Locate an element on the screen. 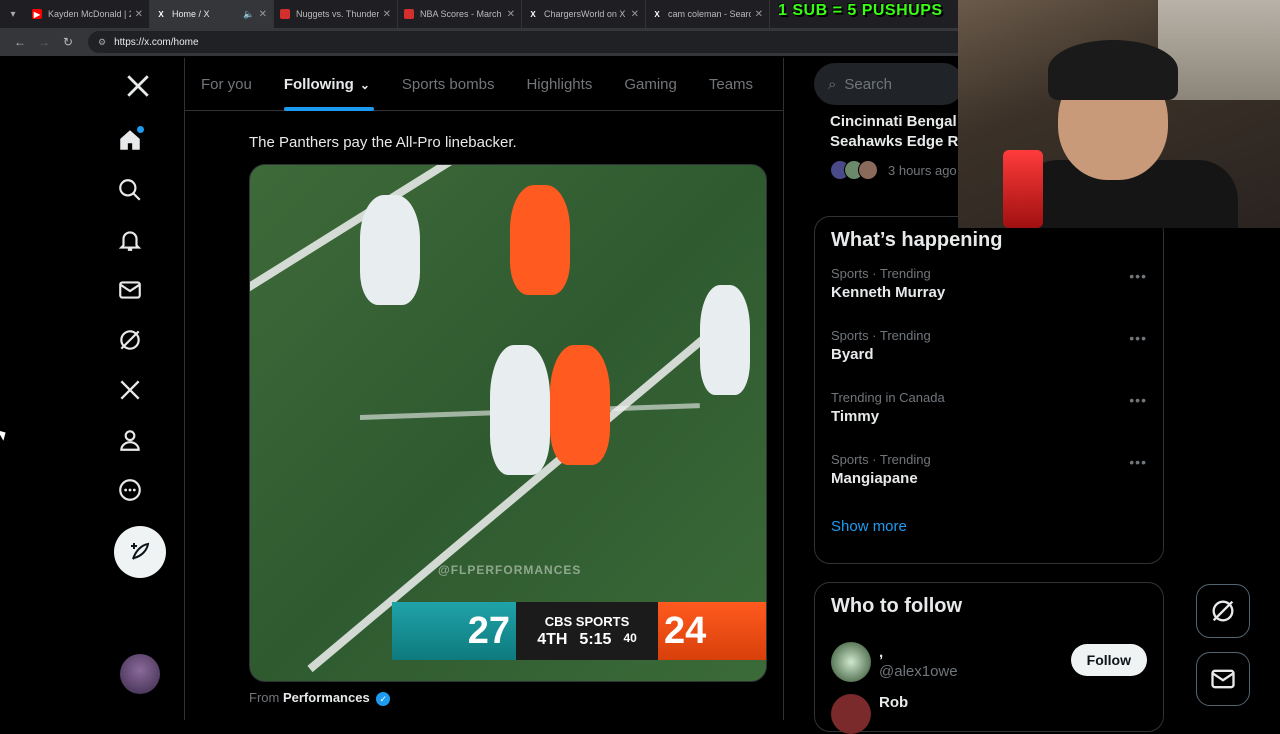  user-name: , is located at coordinates (881, 652).